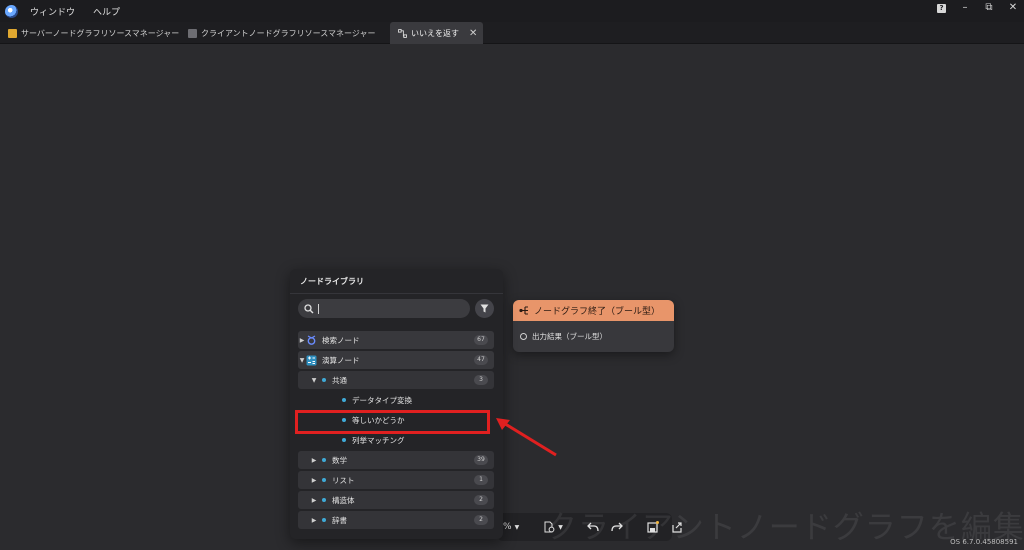 The height and width of the screenshot is (550, 1024). What do you see at coordinates (977, 8) in the screenshot?
I see `window-controls: ? – ⧉ ✕` at bounding box center [977, 8].